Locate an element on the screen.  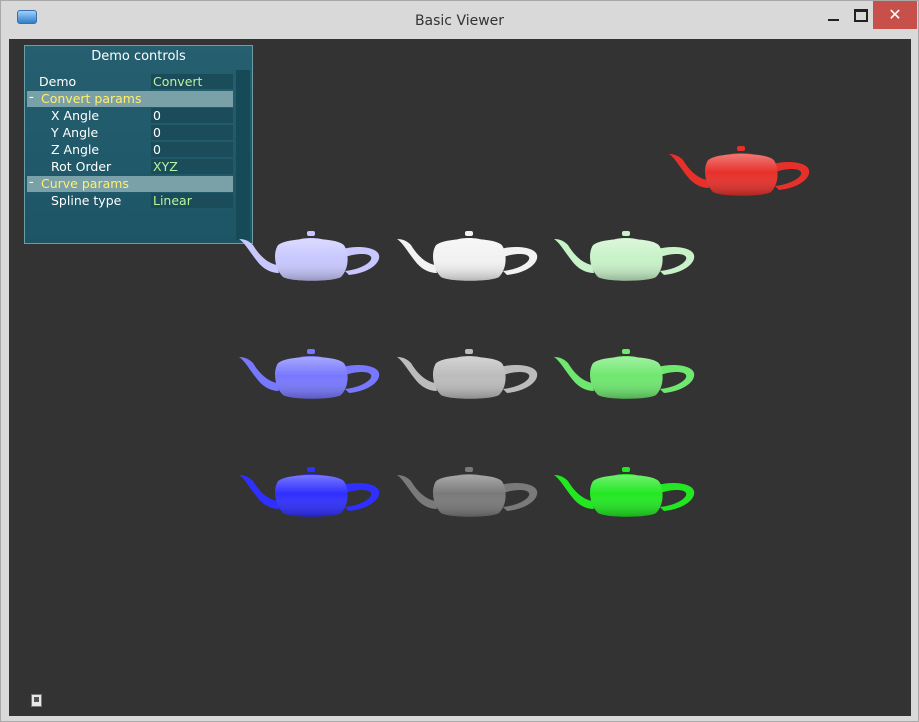
x-angle-value: 0 is located at coordinates (192, 115).